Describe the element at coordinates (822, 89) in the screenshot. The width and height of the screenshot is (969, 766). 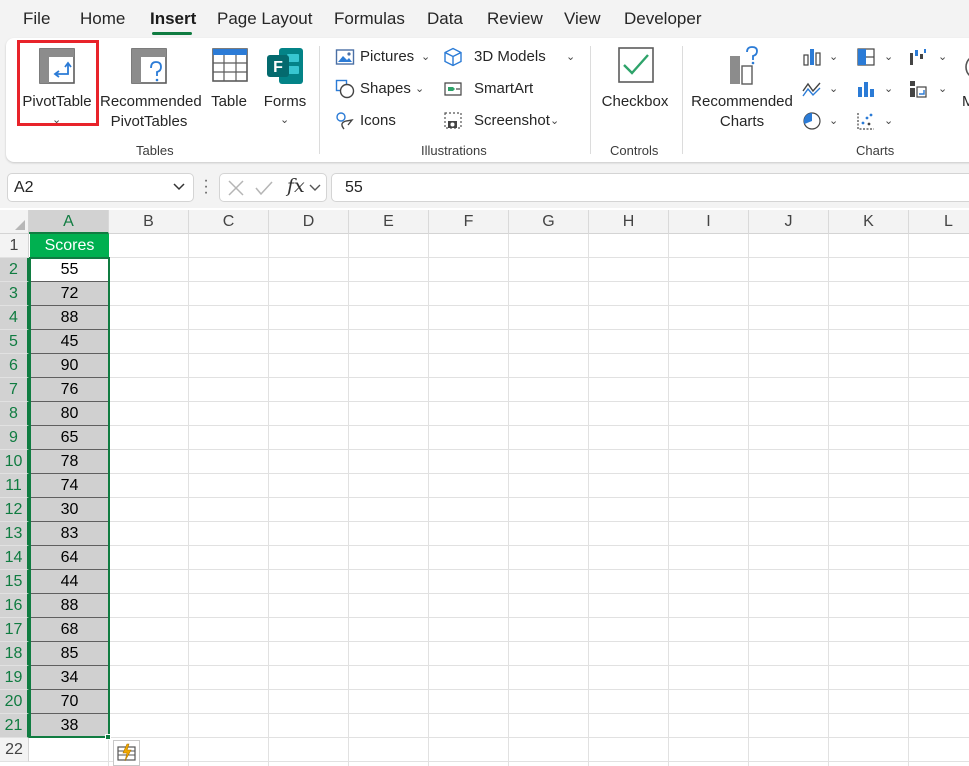
I see `line-chart-button: ⌄` at that location.